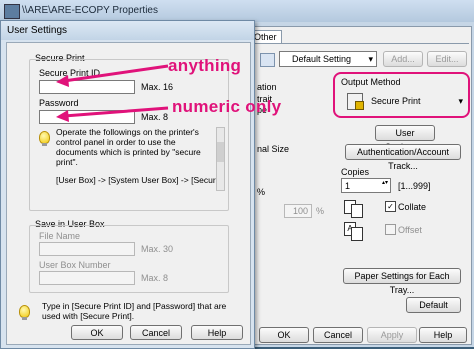 This screenshot has height=349, width=474. Describe the element at coordinates (227, 106) in the screenshot. I see `annotation-numeric-only: numeric only` at that location.